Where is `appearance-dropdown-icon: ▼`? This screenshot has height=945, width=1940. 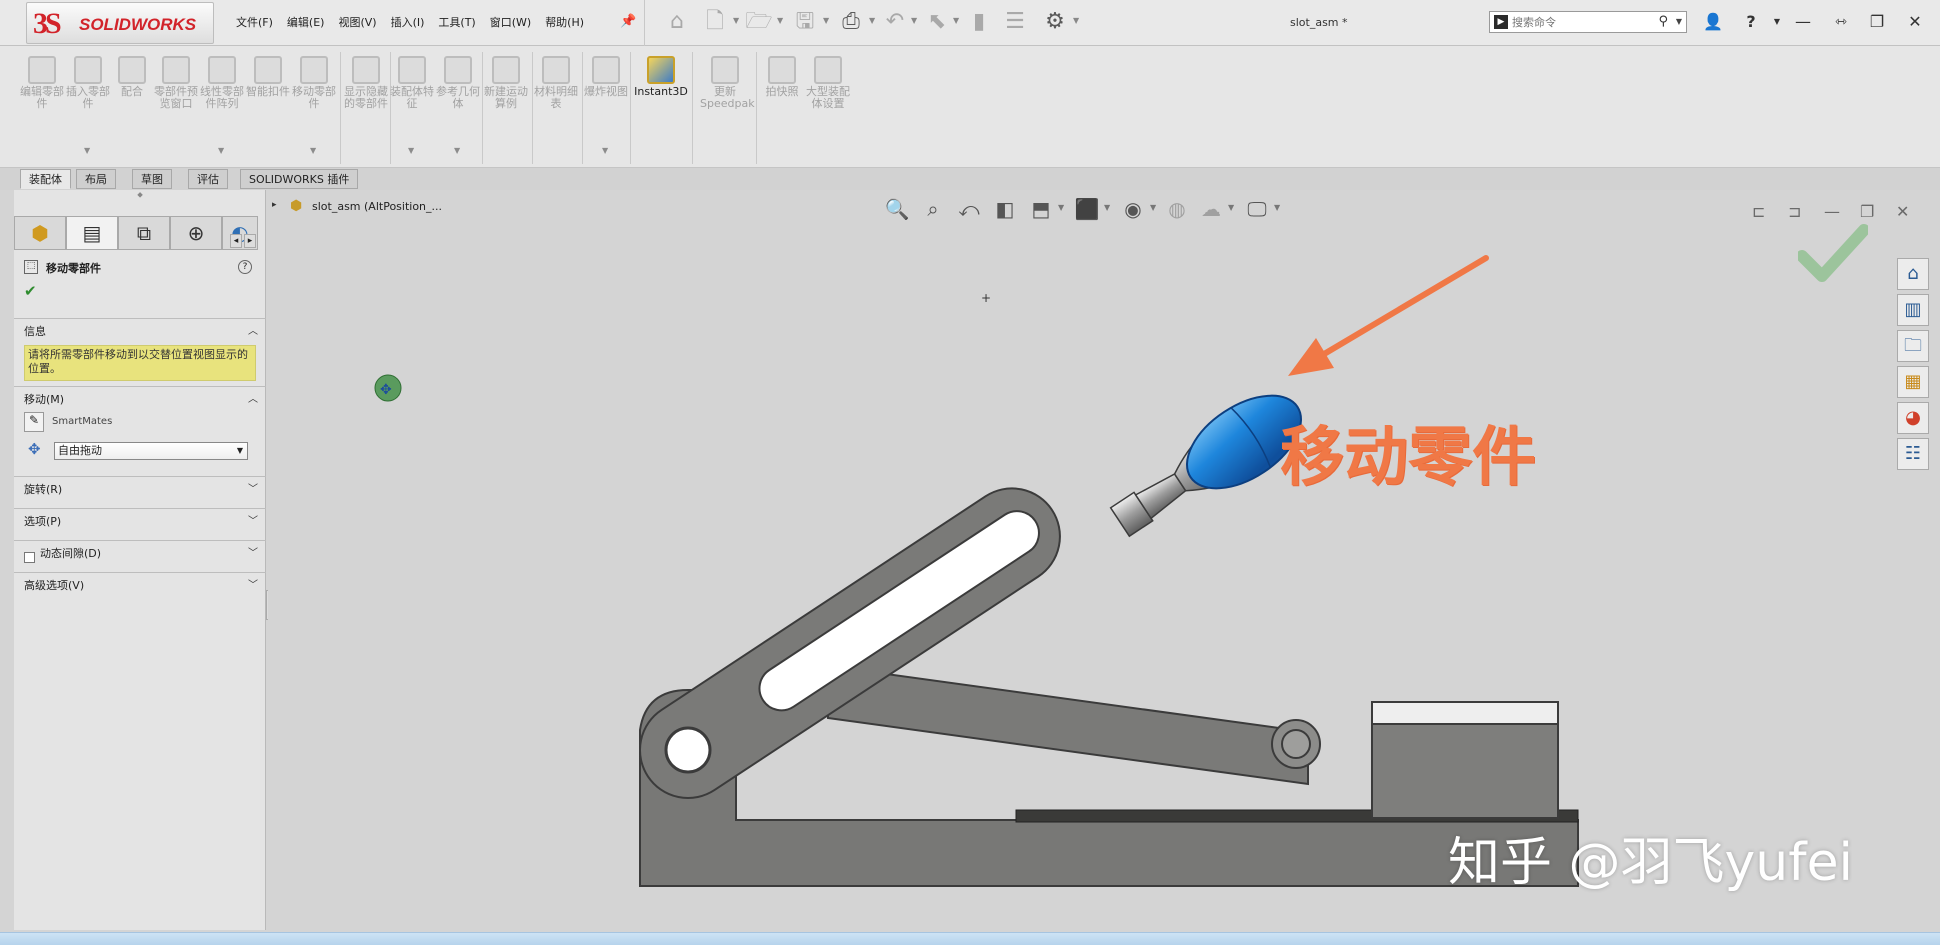 appearance-dropdown-icon: ▼ is located at coordinates (1231, 207).